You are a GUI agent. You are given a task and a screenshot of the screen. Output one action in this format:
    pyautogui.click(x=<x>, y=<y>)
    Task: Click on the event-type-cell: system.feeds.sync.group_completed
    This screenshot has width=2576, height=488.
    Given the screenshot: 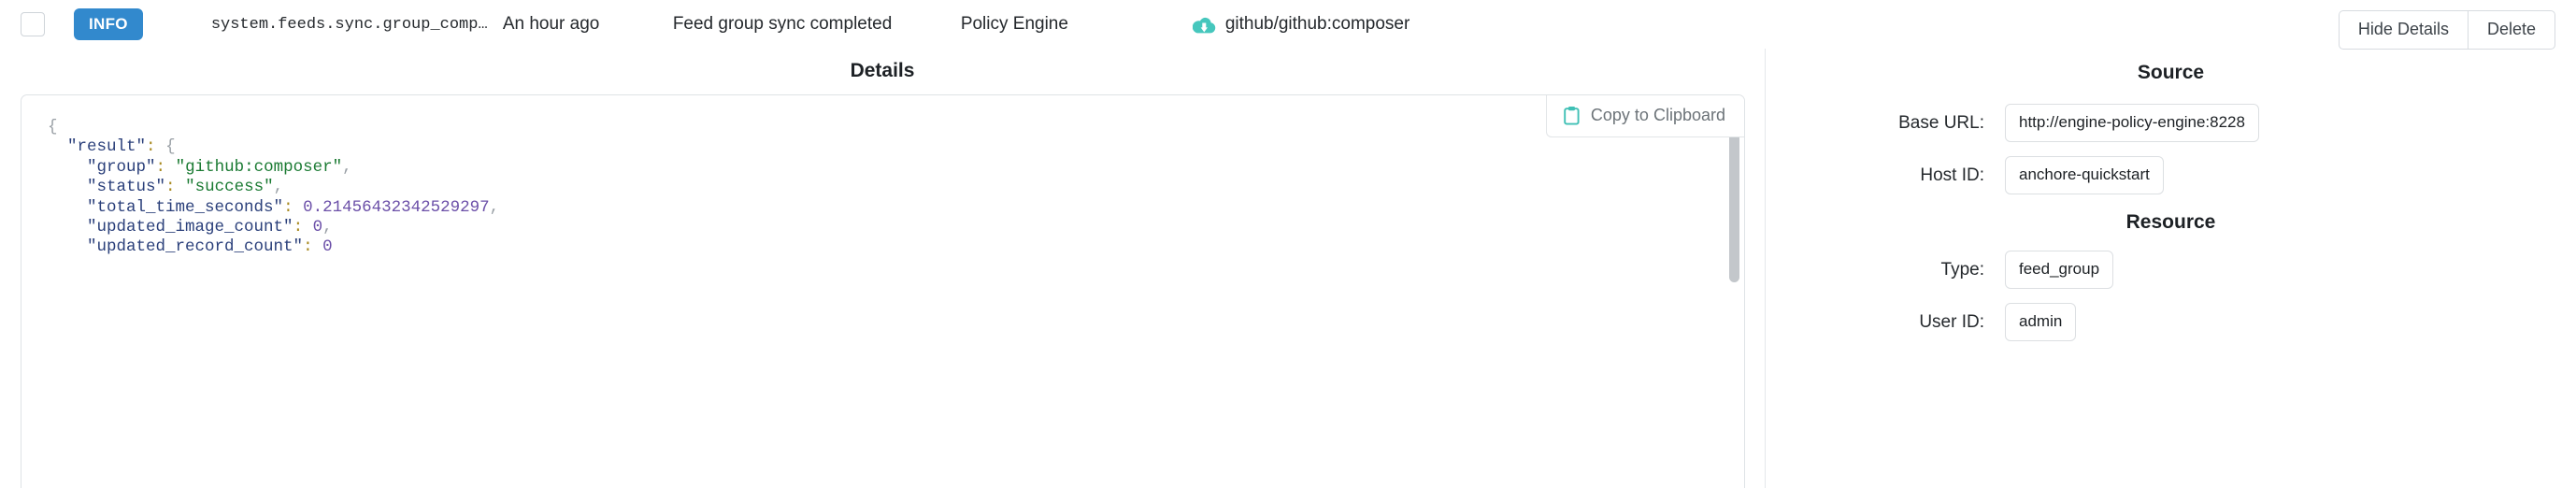 What is the action you would take?
    pyautogui.click(x=351, y=24)
    